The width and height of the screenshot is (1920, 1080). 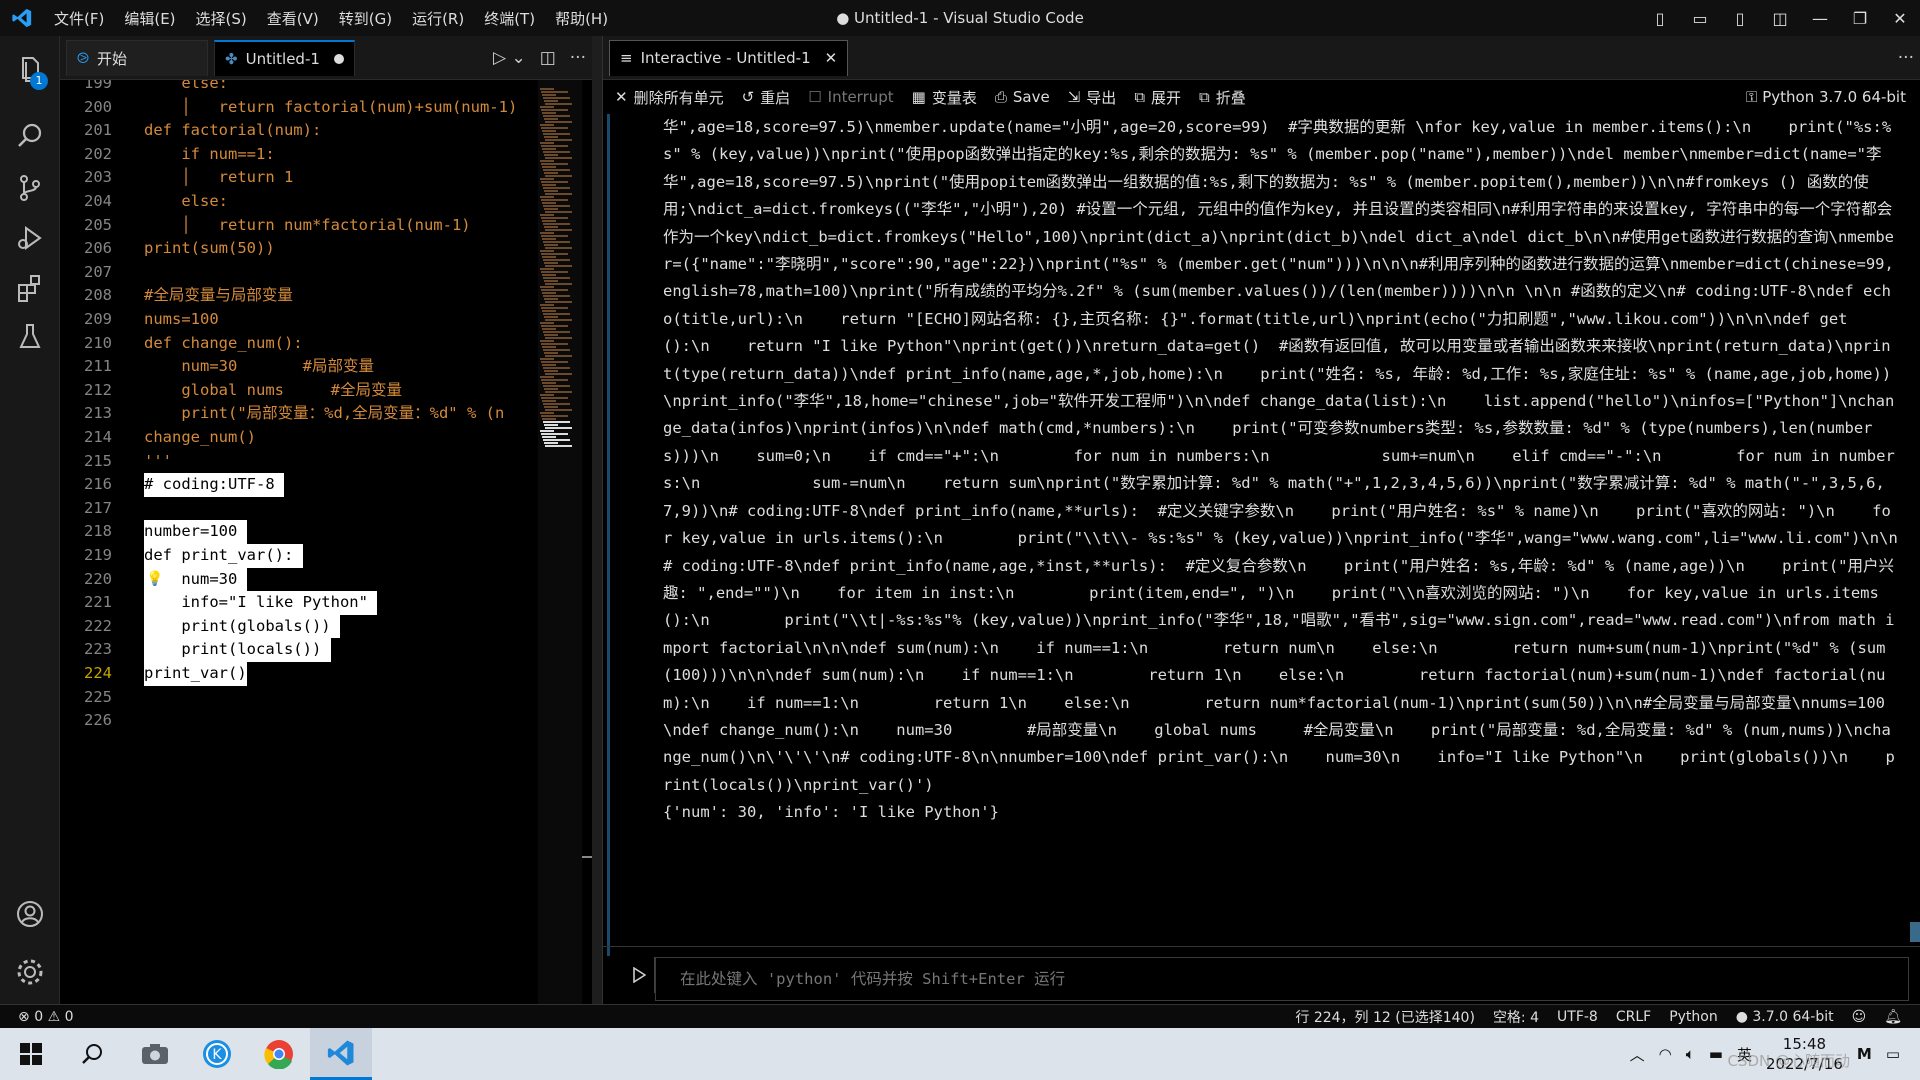 I want to click on eol: CRLF, so click(x=1633, y=1017).